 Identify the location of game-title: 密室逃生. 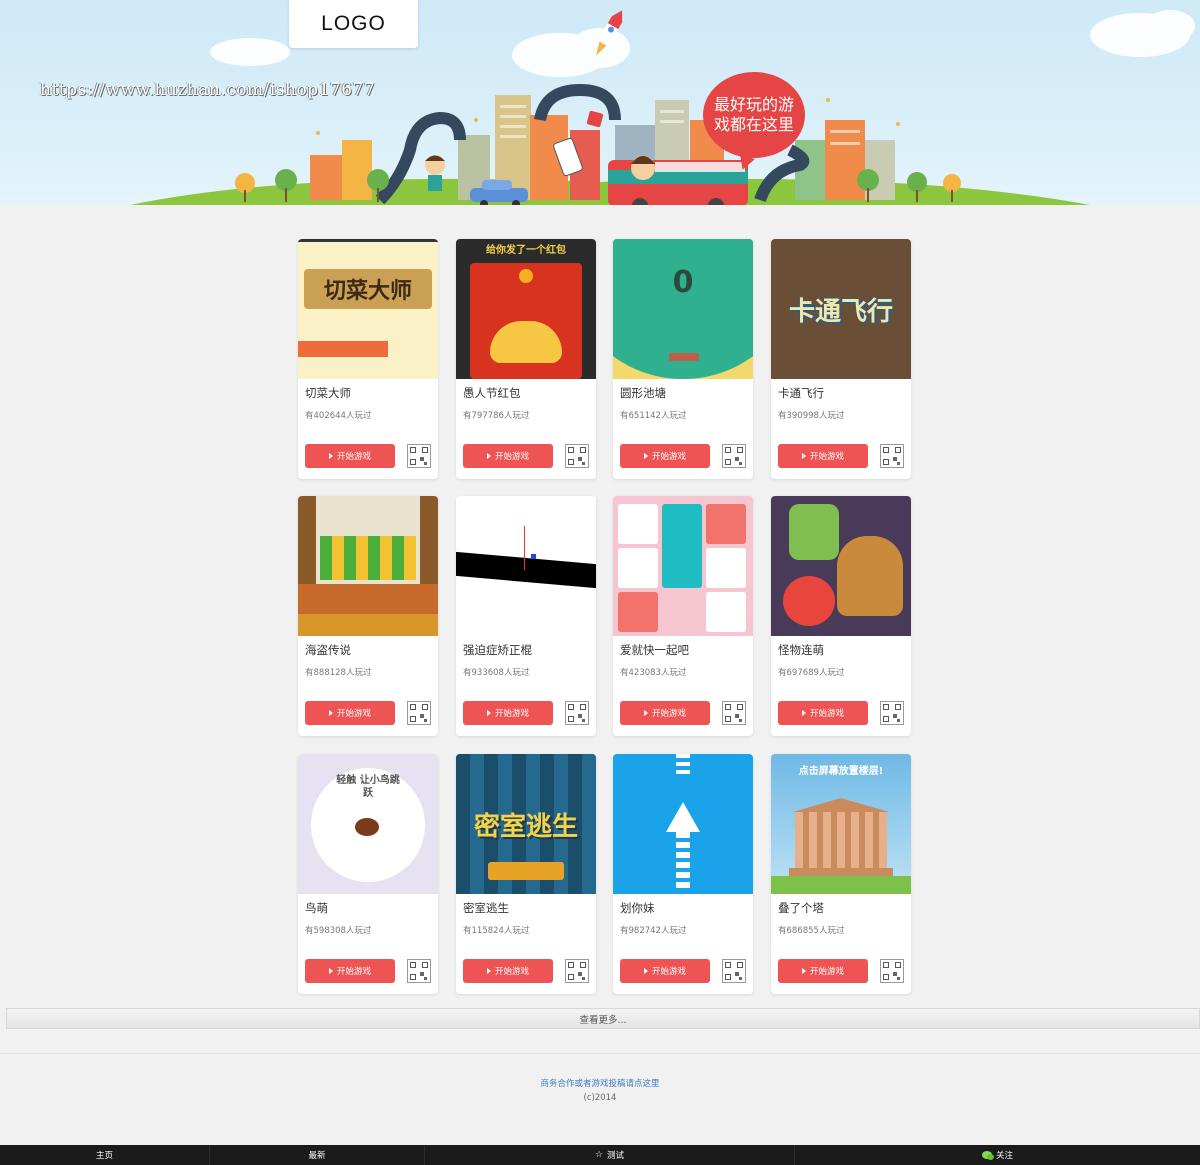
(486, 908).